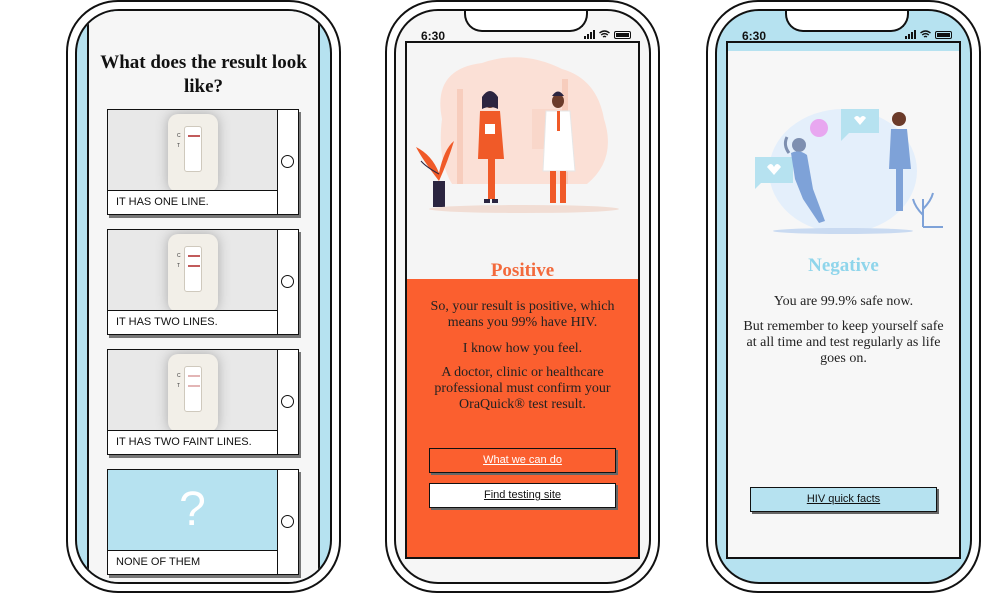 This screenshot has width=1008, height=602. What do you see at coordinates (843, 499) in the screenshot?
I see `hiv-quick-facts-button: HIV quick facts` at bounding box center [843, 499].